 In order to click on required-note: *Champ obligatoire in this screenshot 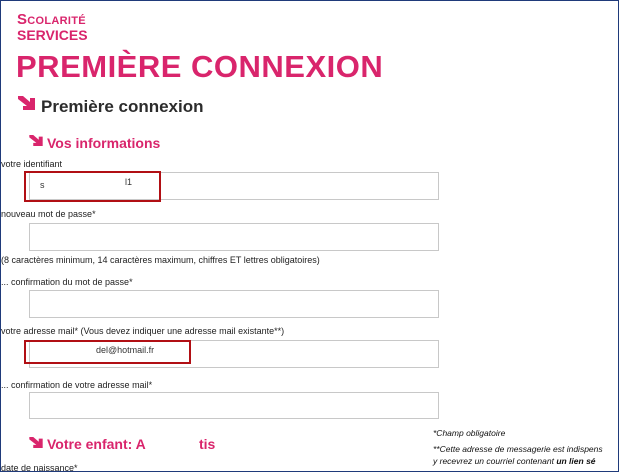, I will do `click(469, 433)`.